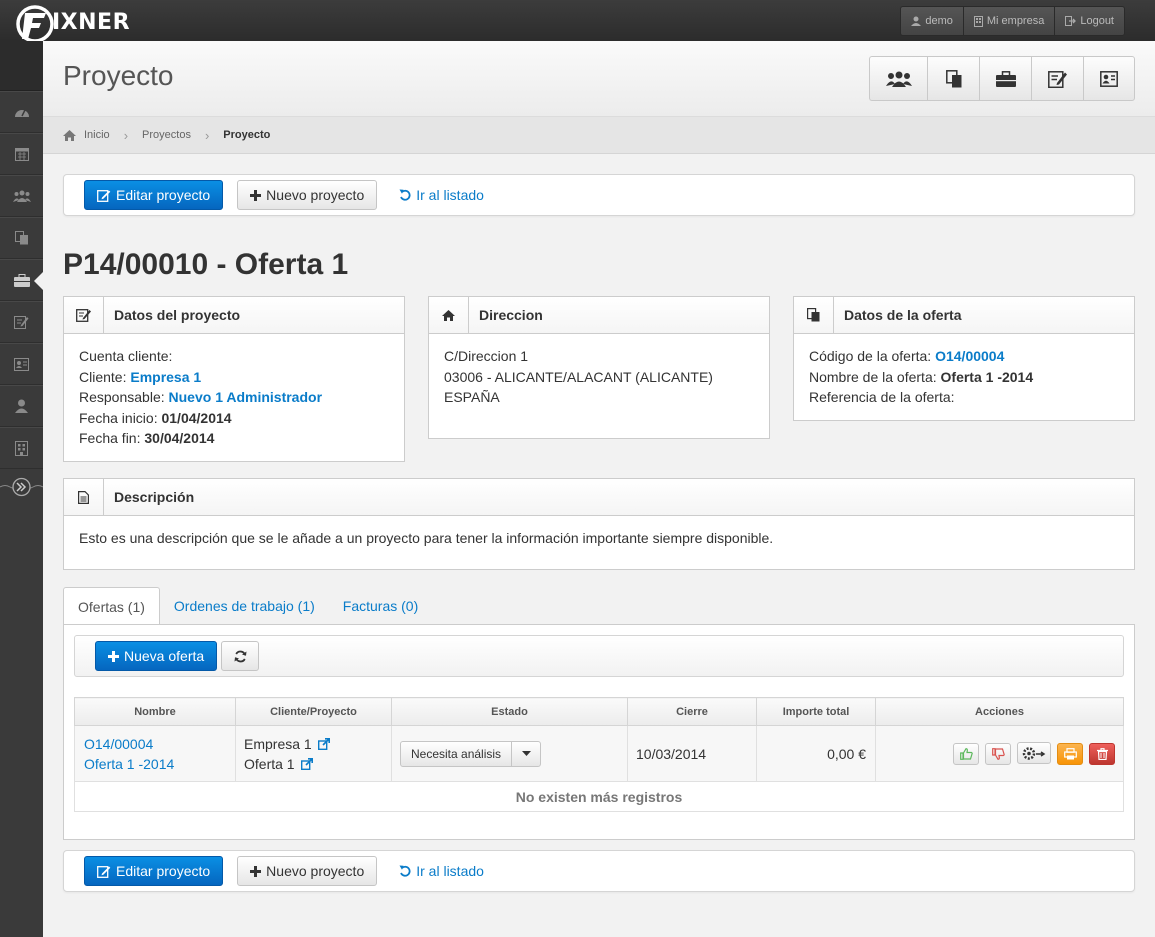 This screenshot has height=937, width=1155. Describe the element at coordinates (1015, 21) in the screenshot. I see `company-label: Mi empresa` at that location.